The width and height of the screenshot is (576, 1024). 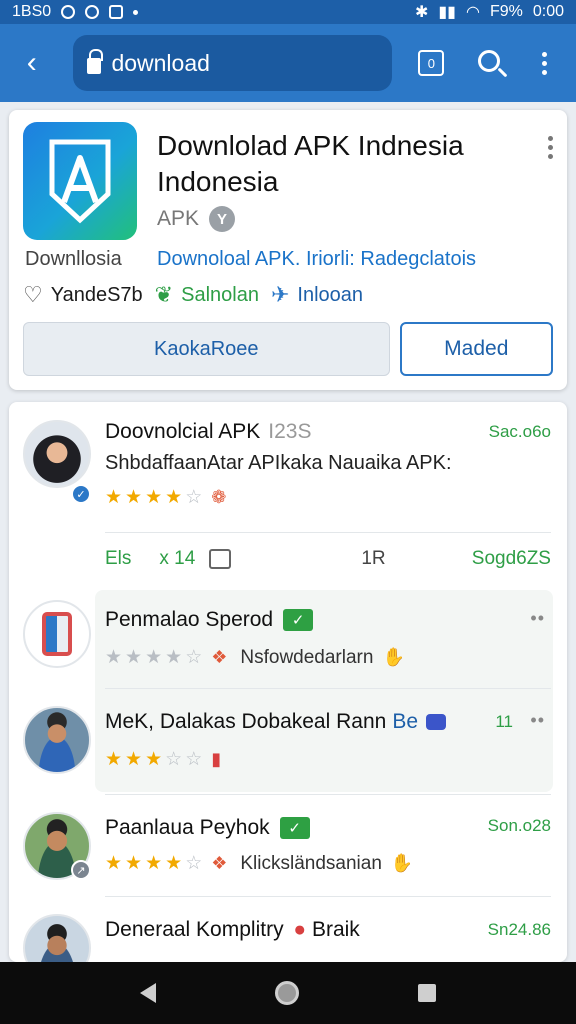 I want to click on menu-button, so click(x=544, y=63).